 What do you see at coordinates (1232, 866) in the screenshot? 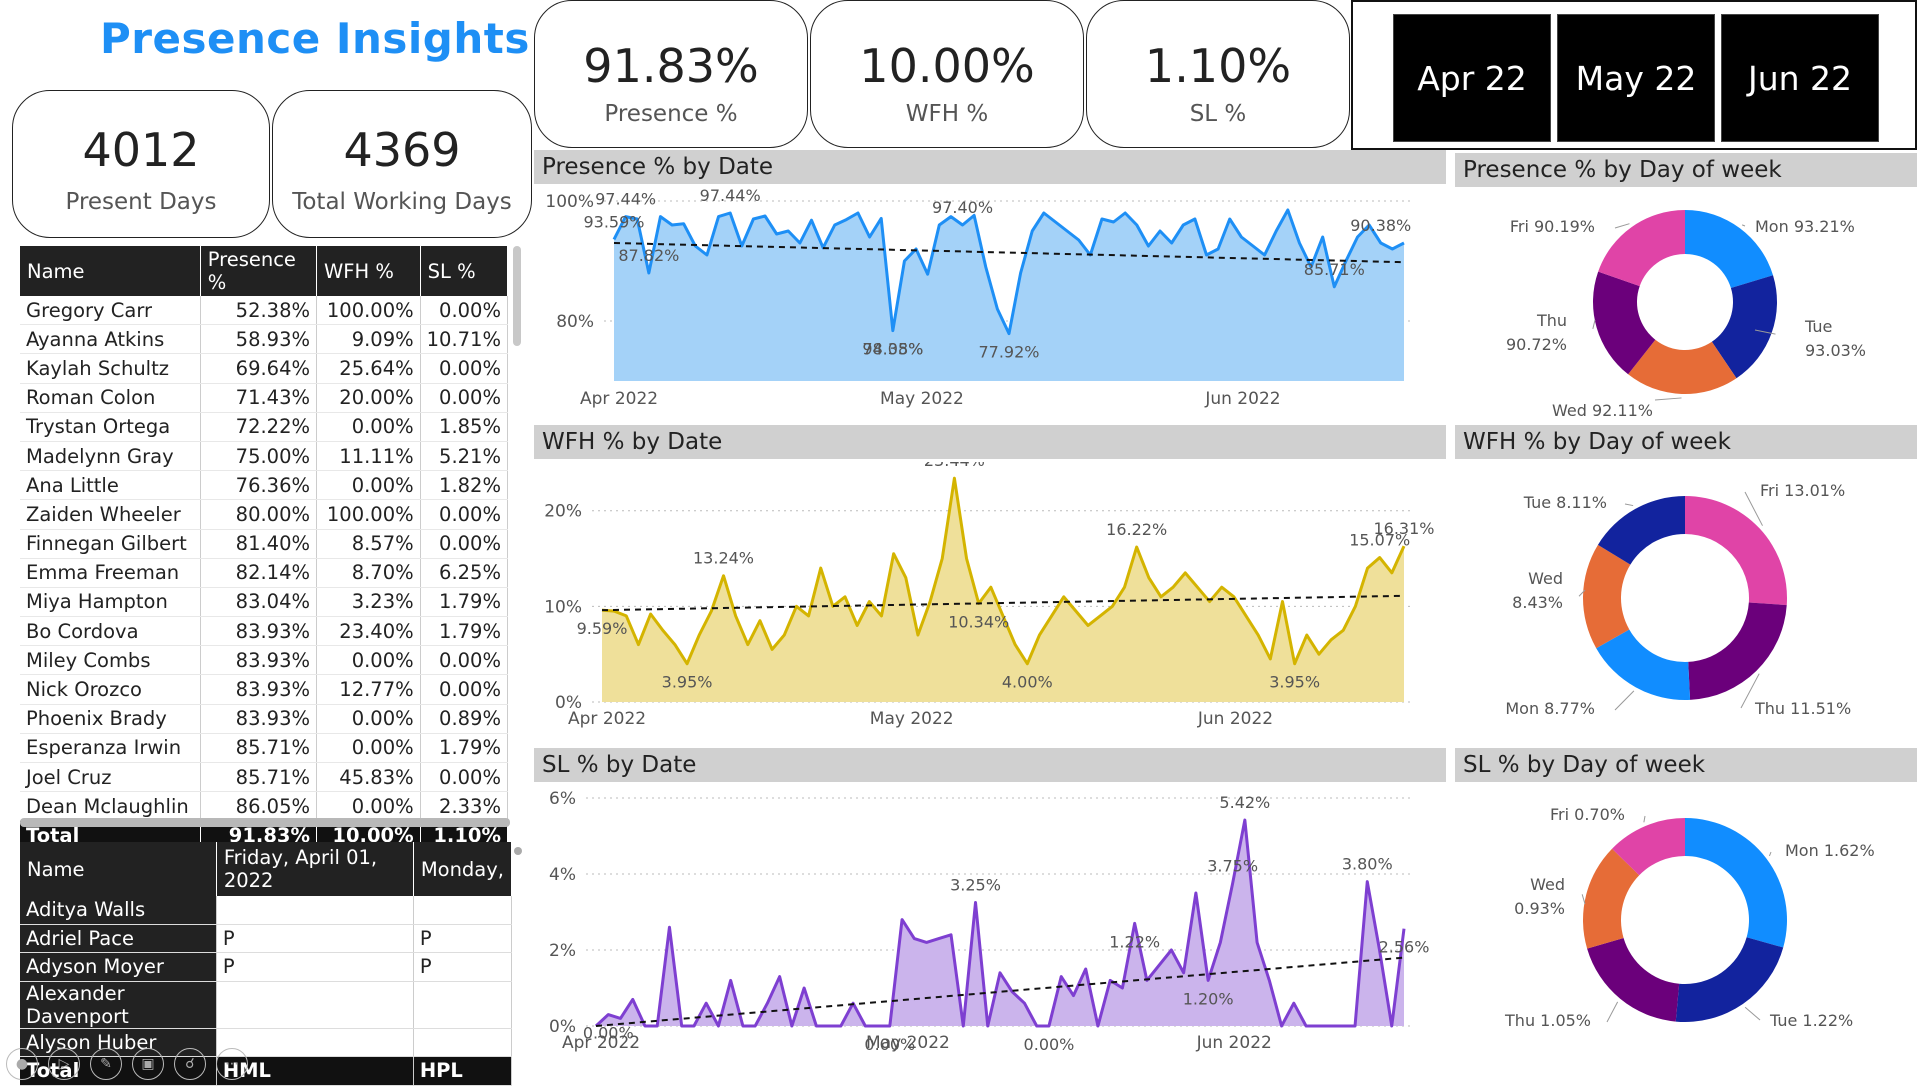
I see `data-label: 3.75%` at bounding box center [1232, 866].